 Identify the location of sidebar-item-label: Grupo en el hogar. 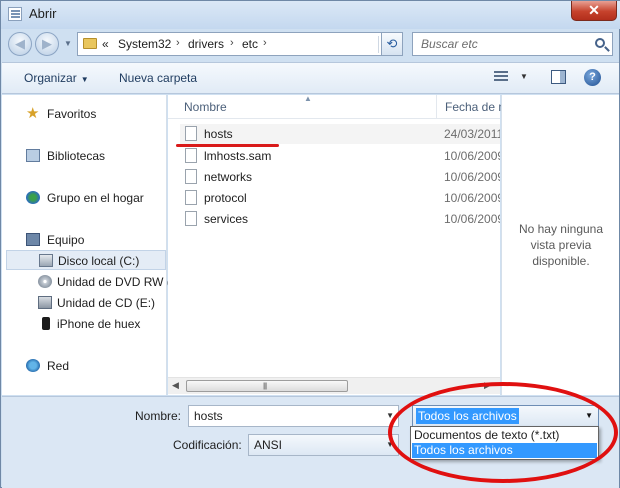
(95, 198).